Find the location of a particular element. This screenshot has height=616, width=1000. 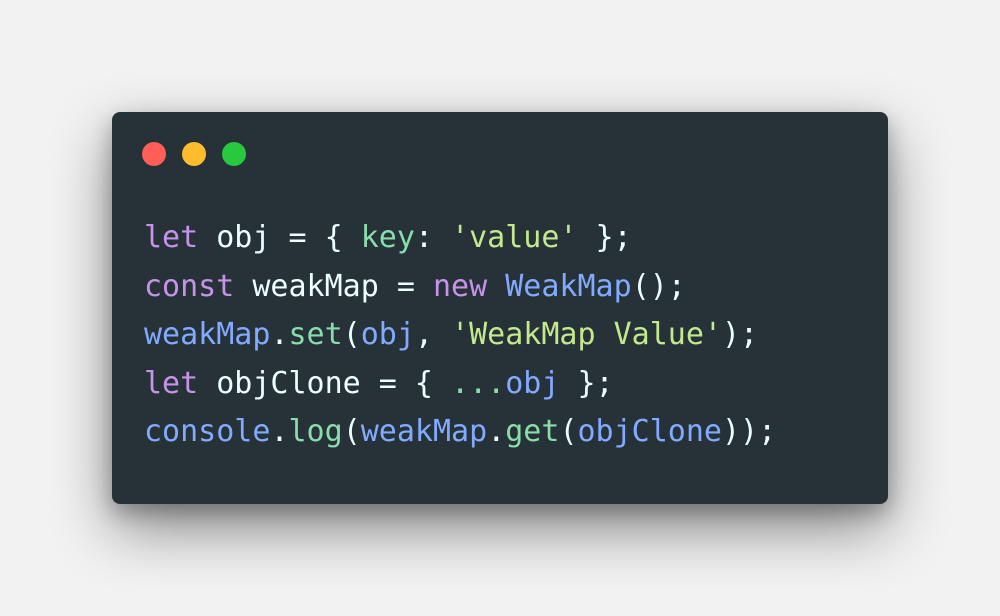

code-token-function: objClone is located at coordinates (650, 431).